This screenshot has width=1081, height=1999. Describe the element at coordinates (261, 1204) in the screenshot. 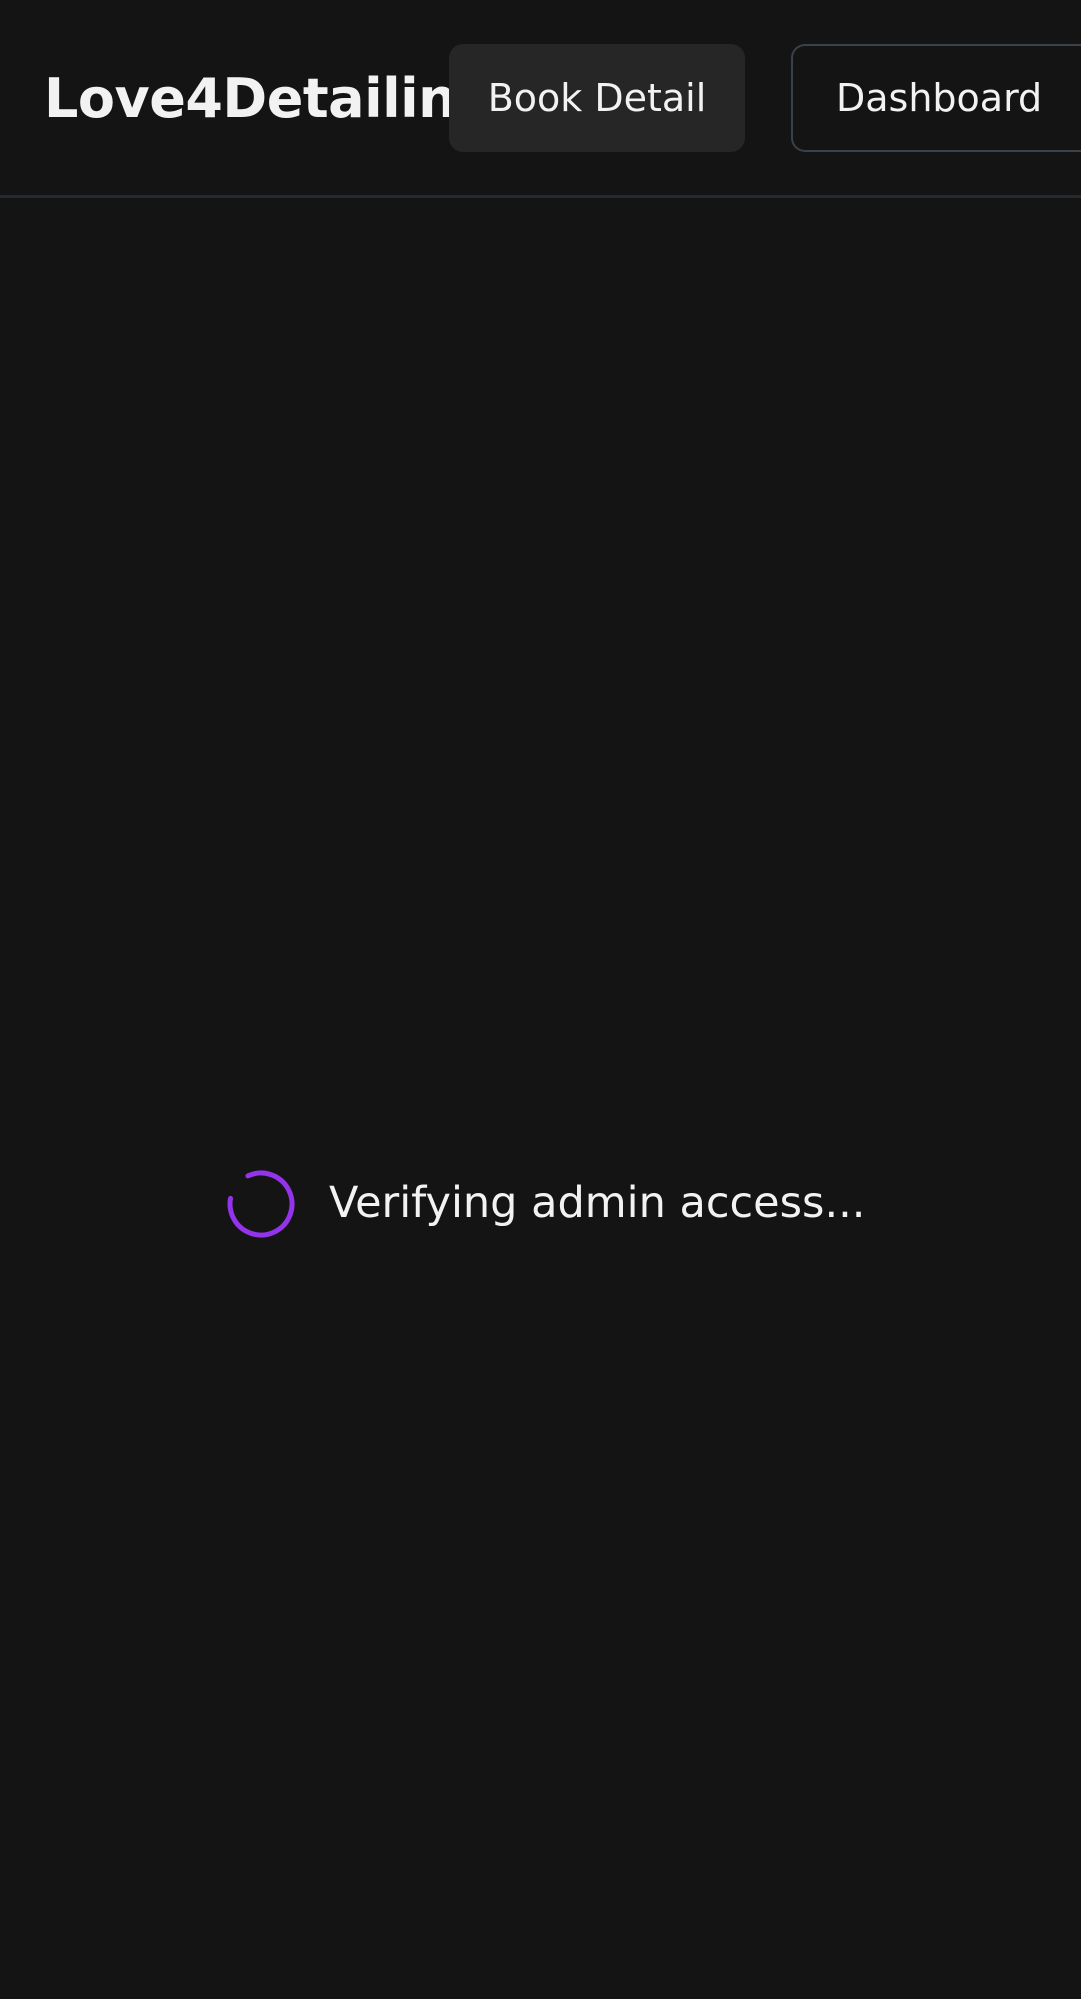

I see `loading-spinner-icon` at that location.